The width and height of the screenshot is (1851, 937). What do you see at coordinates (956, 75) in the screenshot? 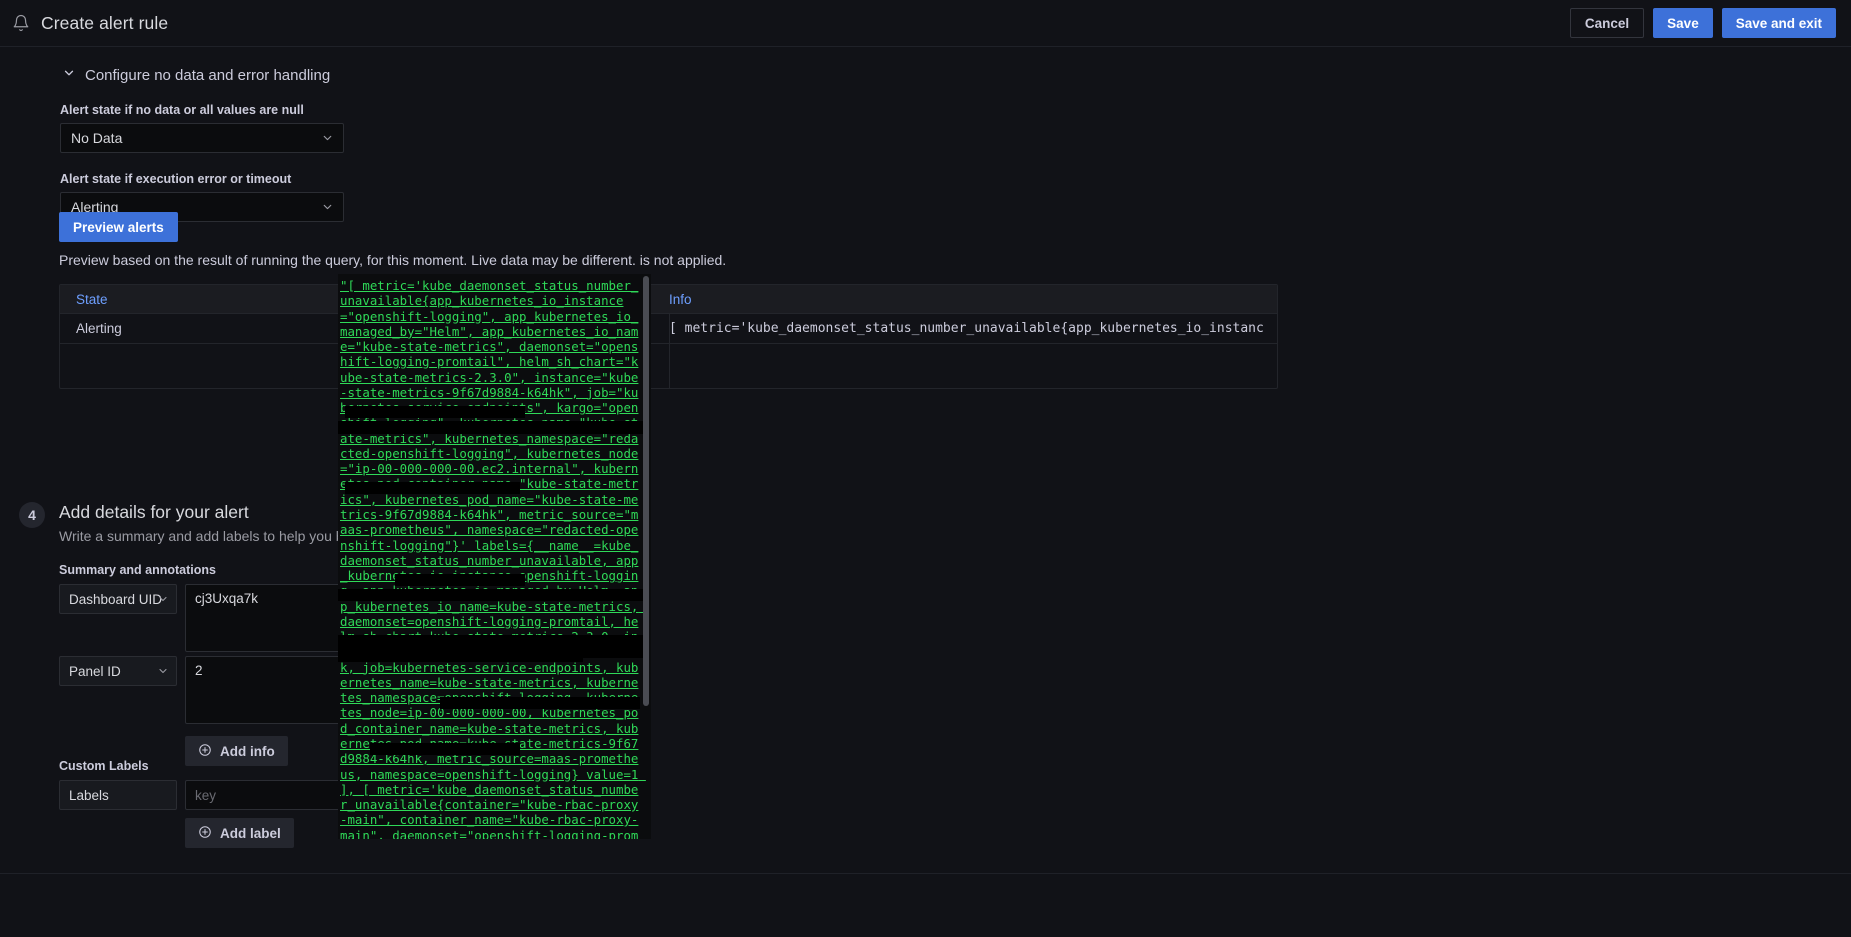
I see `configure-no-data-section-header: Configure no data and error handling` at bounding box center [956, 75].